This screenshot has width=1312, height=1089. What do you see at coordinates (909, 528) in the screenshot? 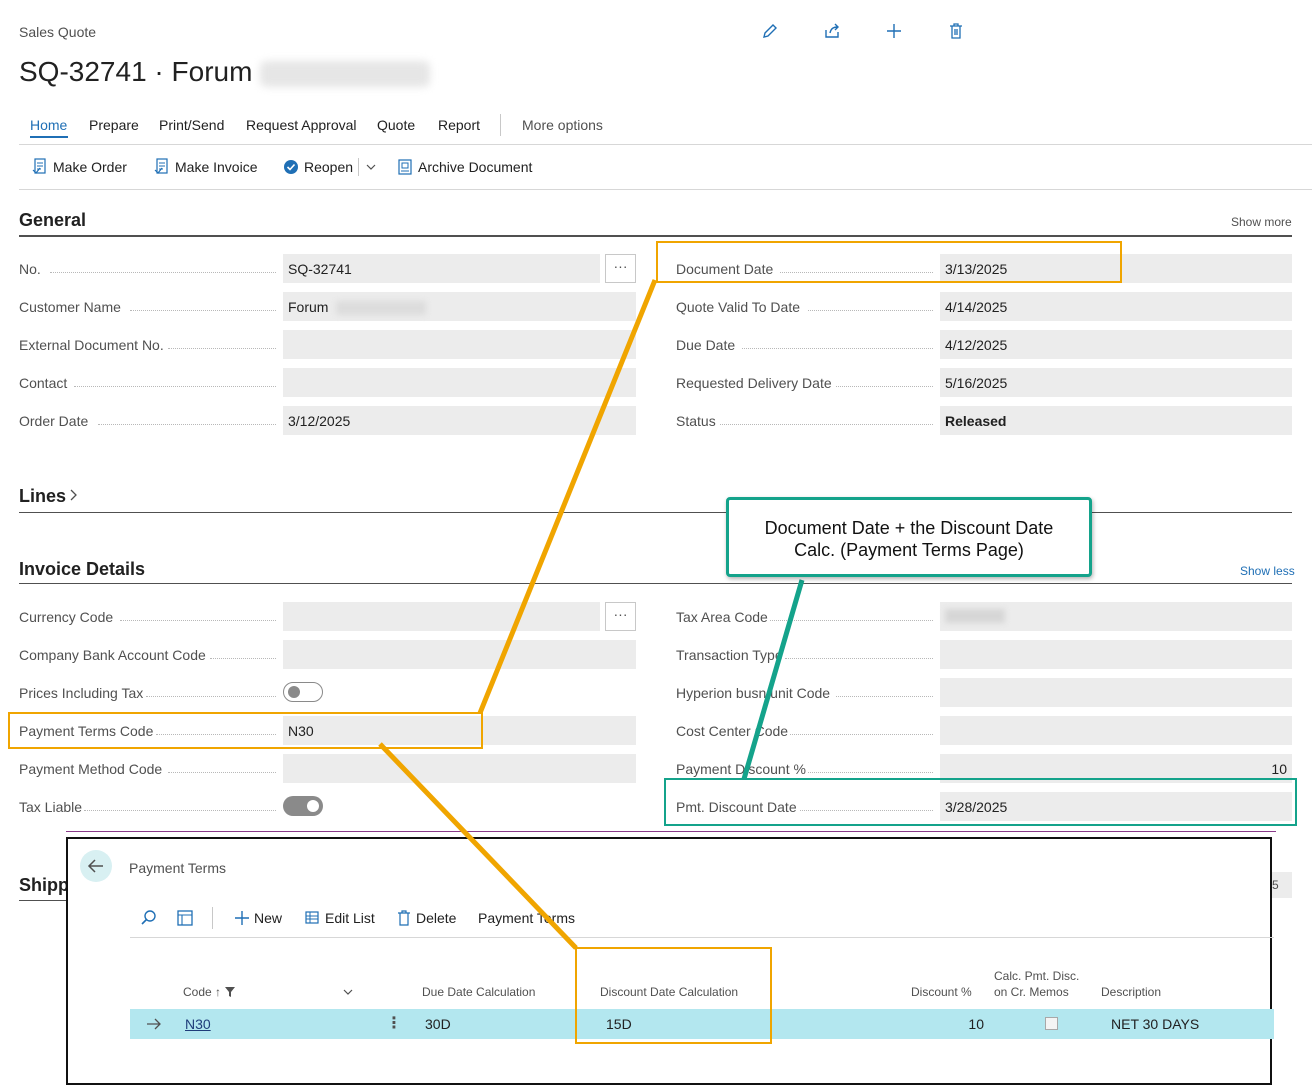
I see `callout-line-1: Document Date + the Discount Date` at bounding box center [909, 528].